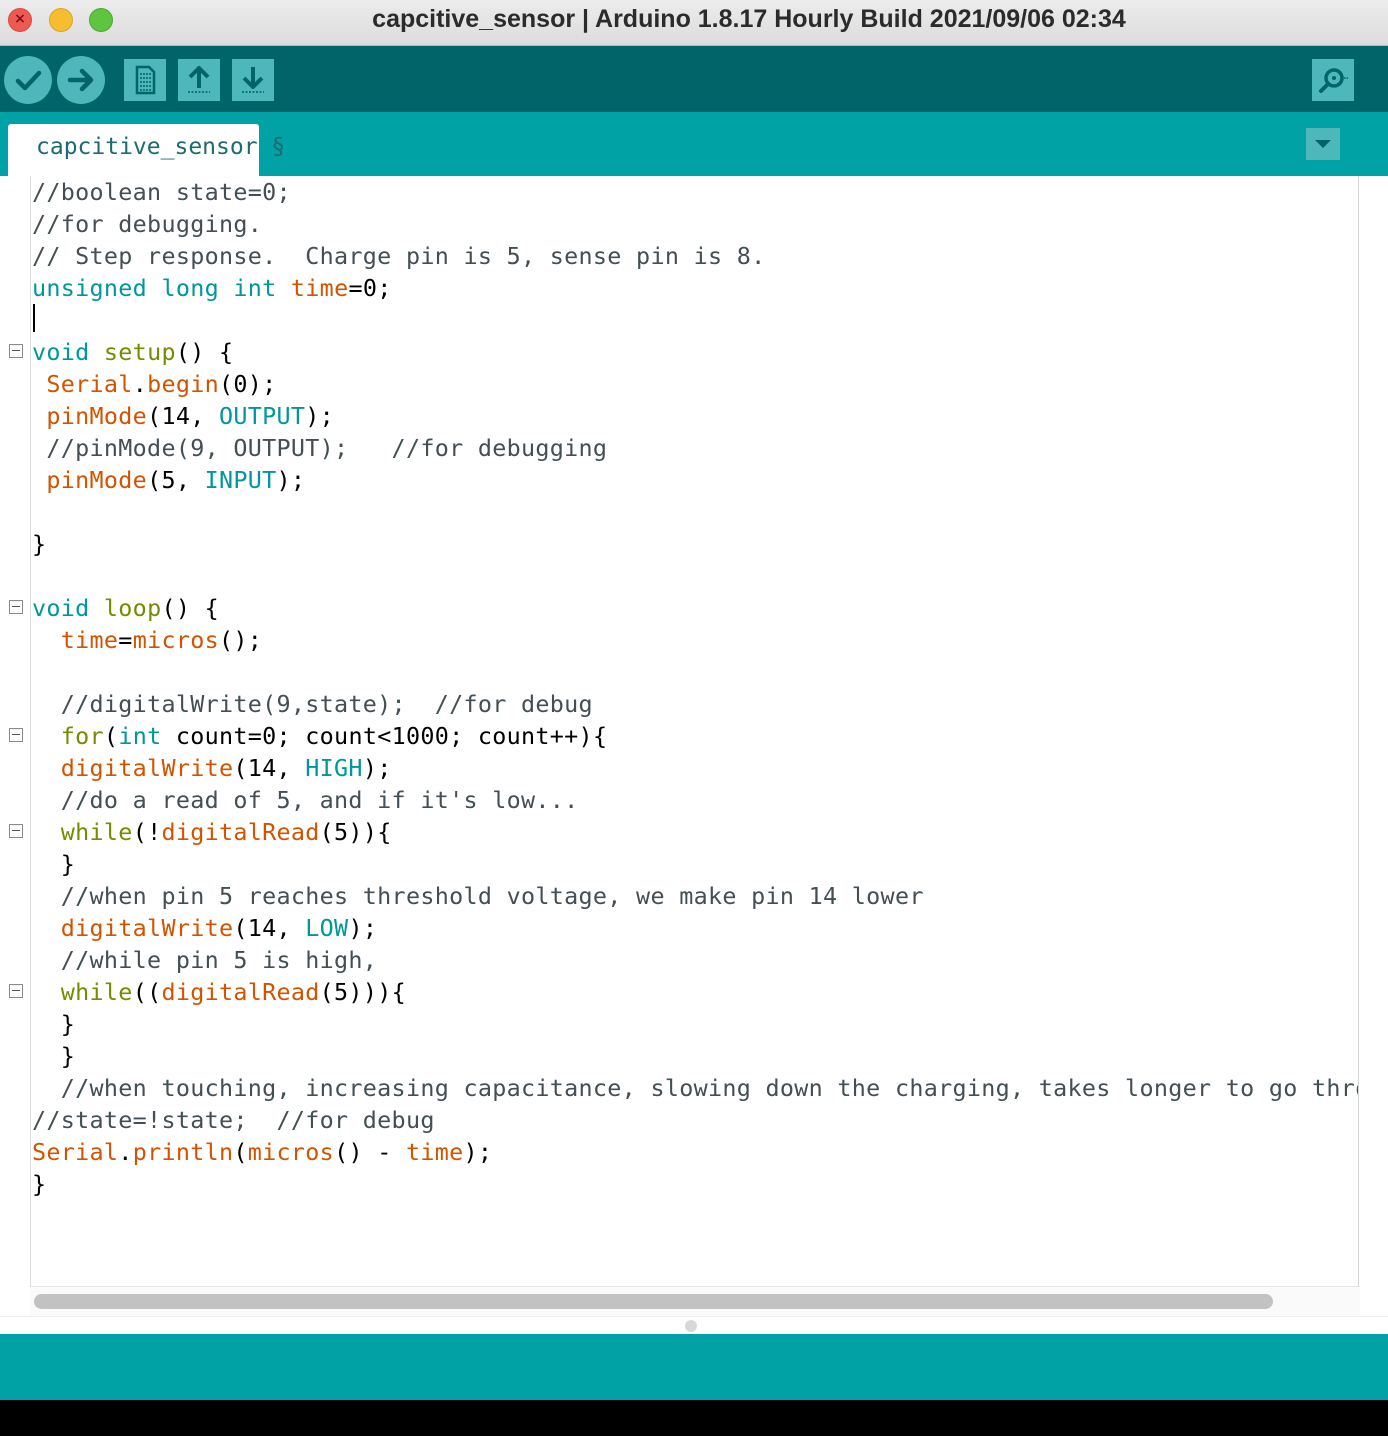 The image size is (1388, 1436). I want to click on code-line: Serial.begin(0);, so click(154, 384).